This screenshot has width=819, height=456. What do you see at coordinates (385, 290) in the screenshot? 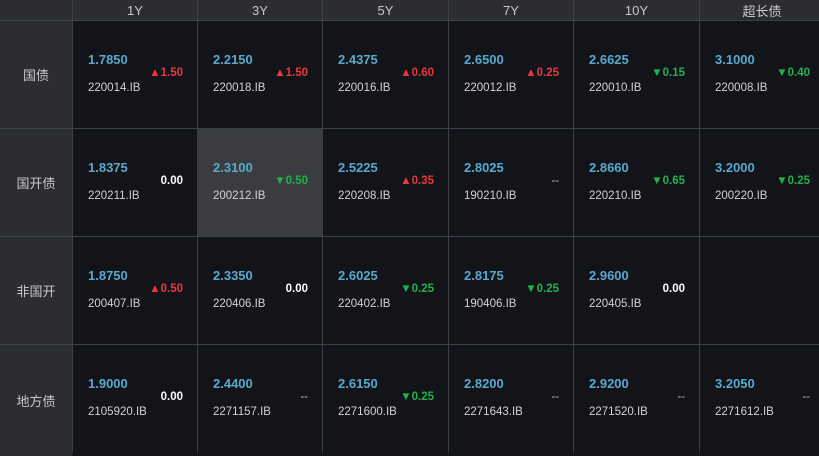
I see `bond-cell: 2.6025 ▼0.25 220402.IB` at bounding box center [385, 290].